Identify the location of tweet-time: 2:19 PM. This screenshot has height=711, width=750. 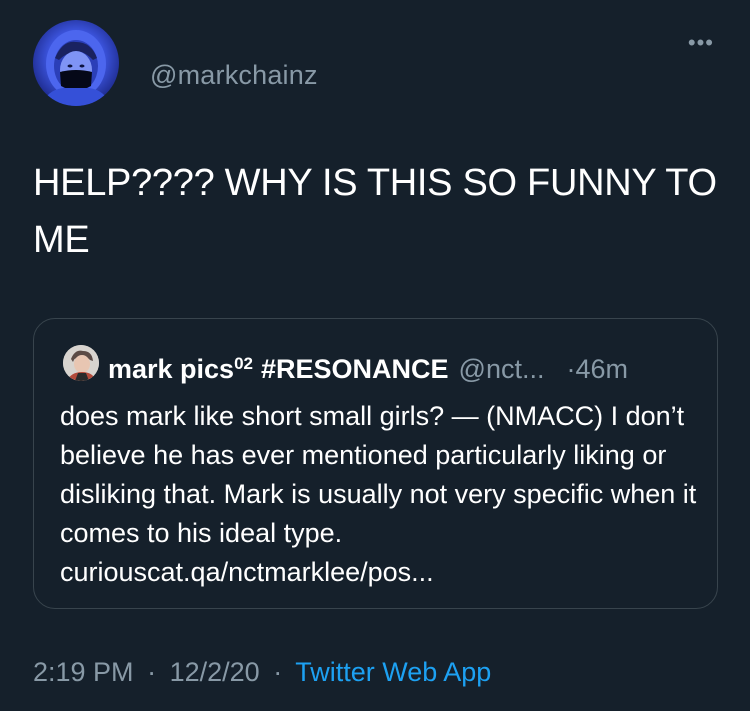
(83, 672).